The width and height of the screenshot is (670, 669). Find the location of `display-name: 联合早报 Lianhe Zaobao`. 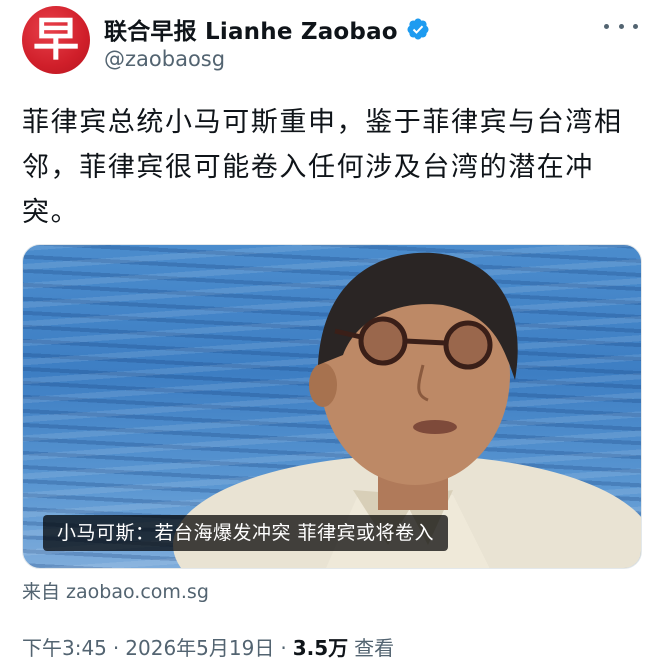

display-name: 联合早报 Lianhe Zaobao is located at coordinates (251, 29).